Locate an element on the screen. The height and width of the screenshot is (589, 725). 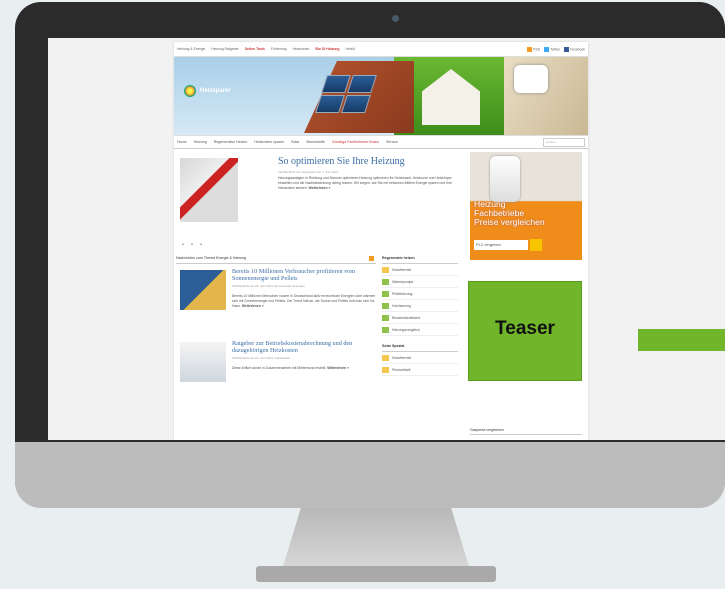
sidebar-heading: Gaspreise vergleichen is located at coordinates (526, 430).